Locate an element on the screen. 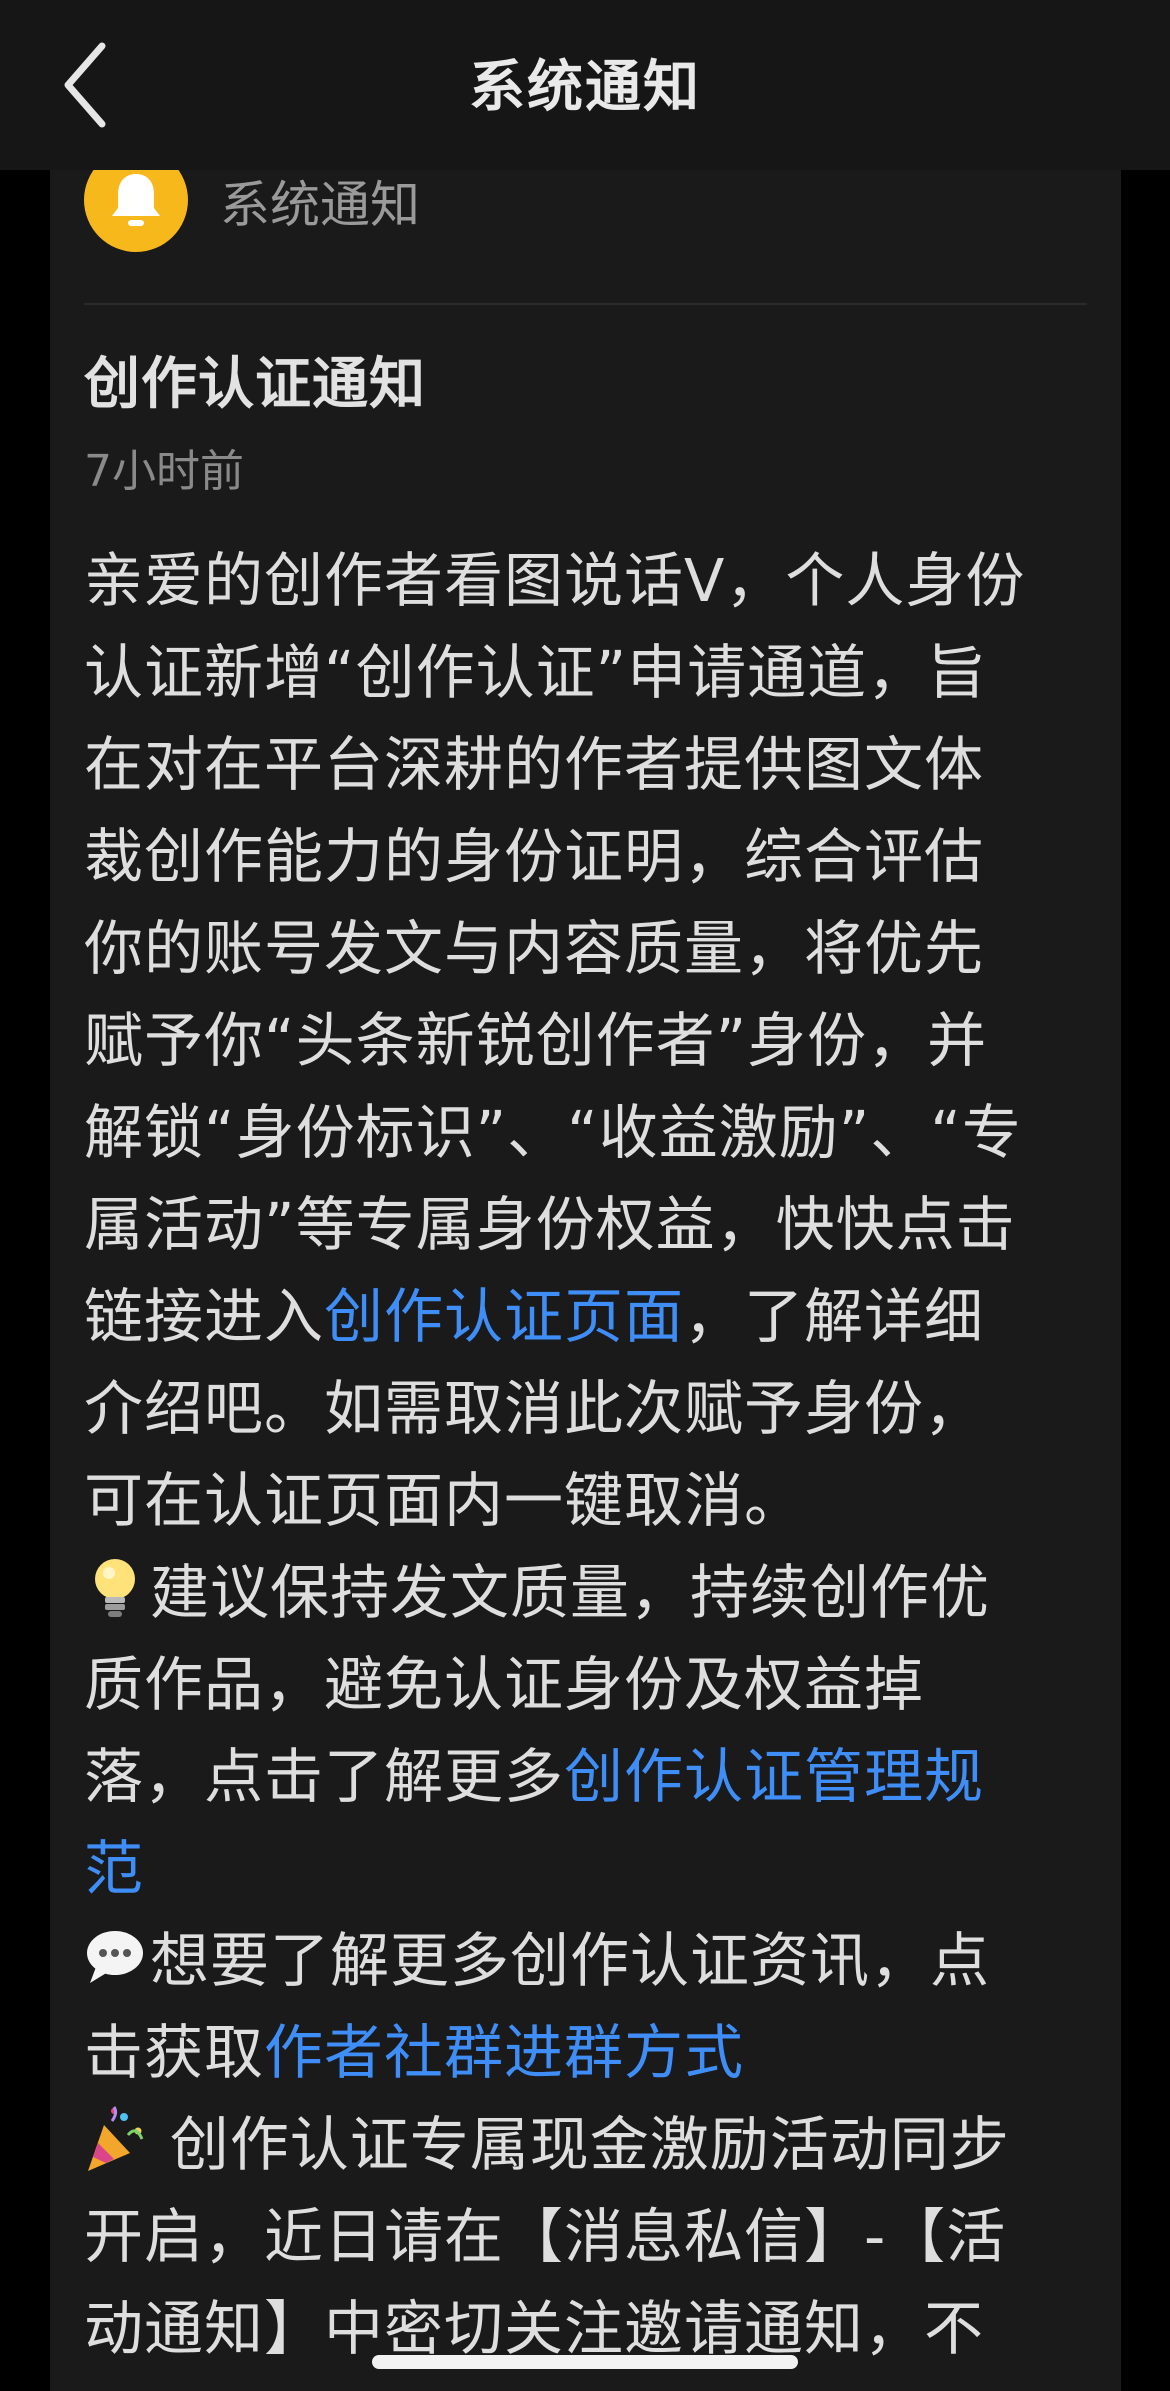 The width and height of the screenshot is (1170, 2391). sender-name: 系统通知 is located at coordinates (320, 205).